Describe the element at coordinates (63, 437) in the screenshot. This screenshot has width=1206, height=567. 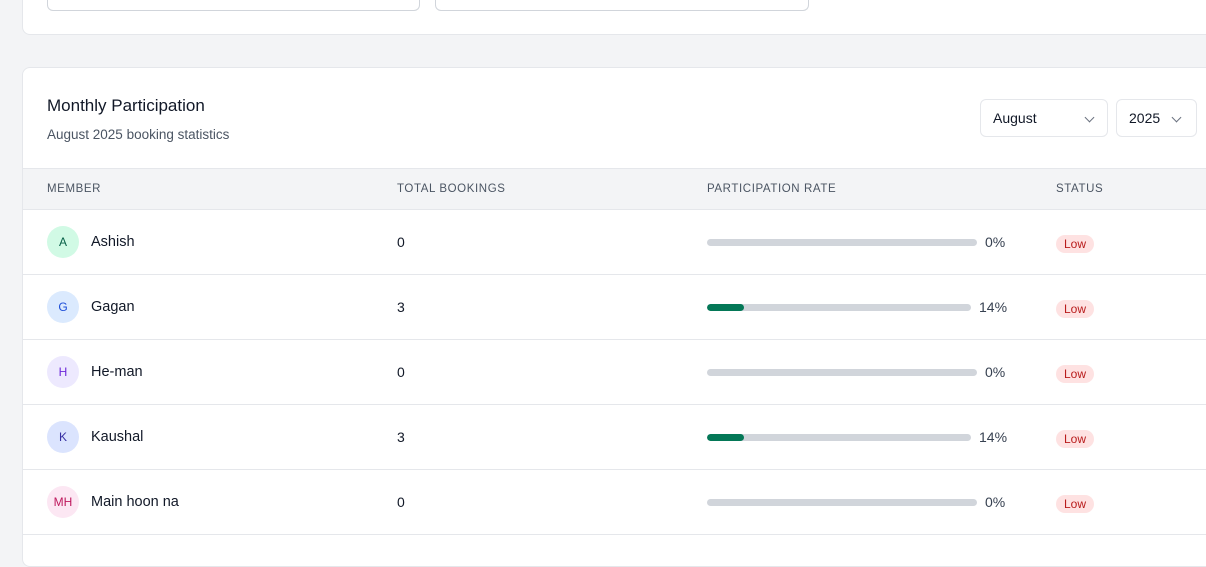
I see `avatar: K` at that location.